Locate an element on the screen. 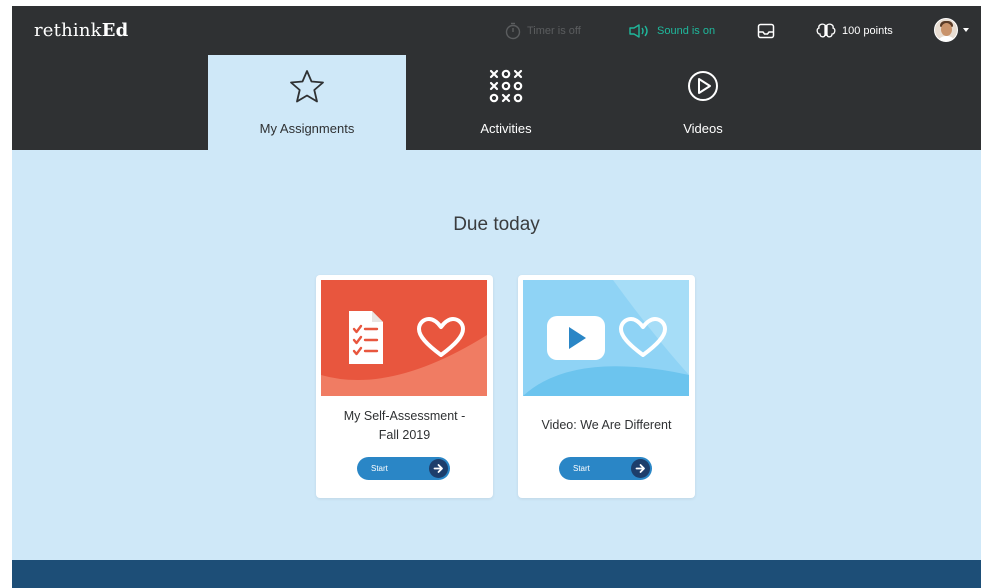 The height and width of the screenshot is (588, 981). speaker-icon is located at coordinates (638, 31).